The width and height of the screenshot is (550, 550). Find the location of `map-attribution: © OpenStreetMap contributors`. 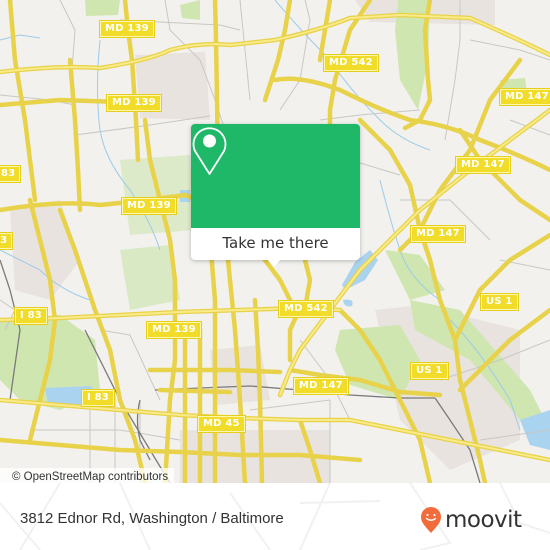

map-attribution: © OpenStreetMap contributors is located at coordinates (87, 475).